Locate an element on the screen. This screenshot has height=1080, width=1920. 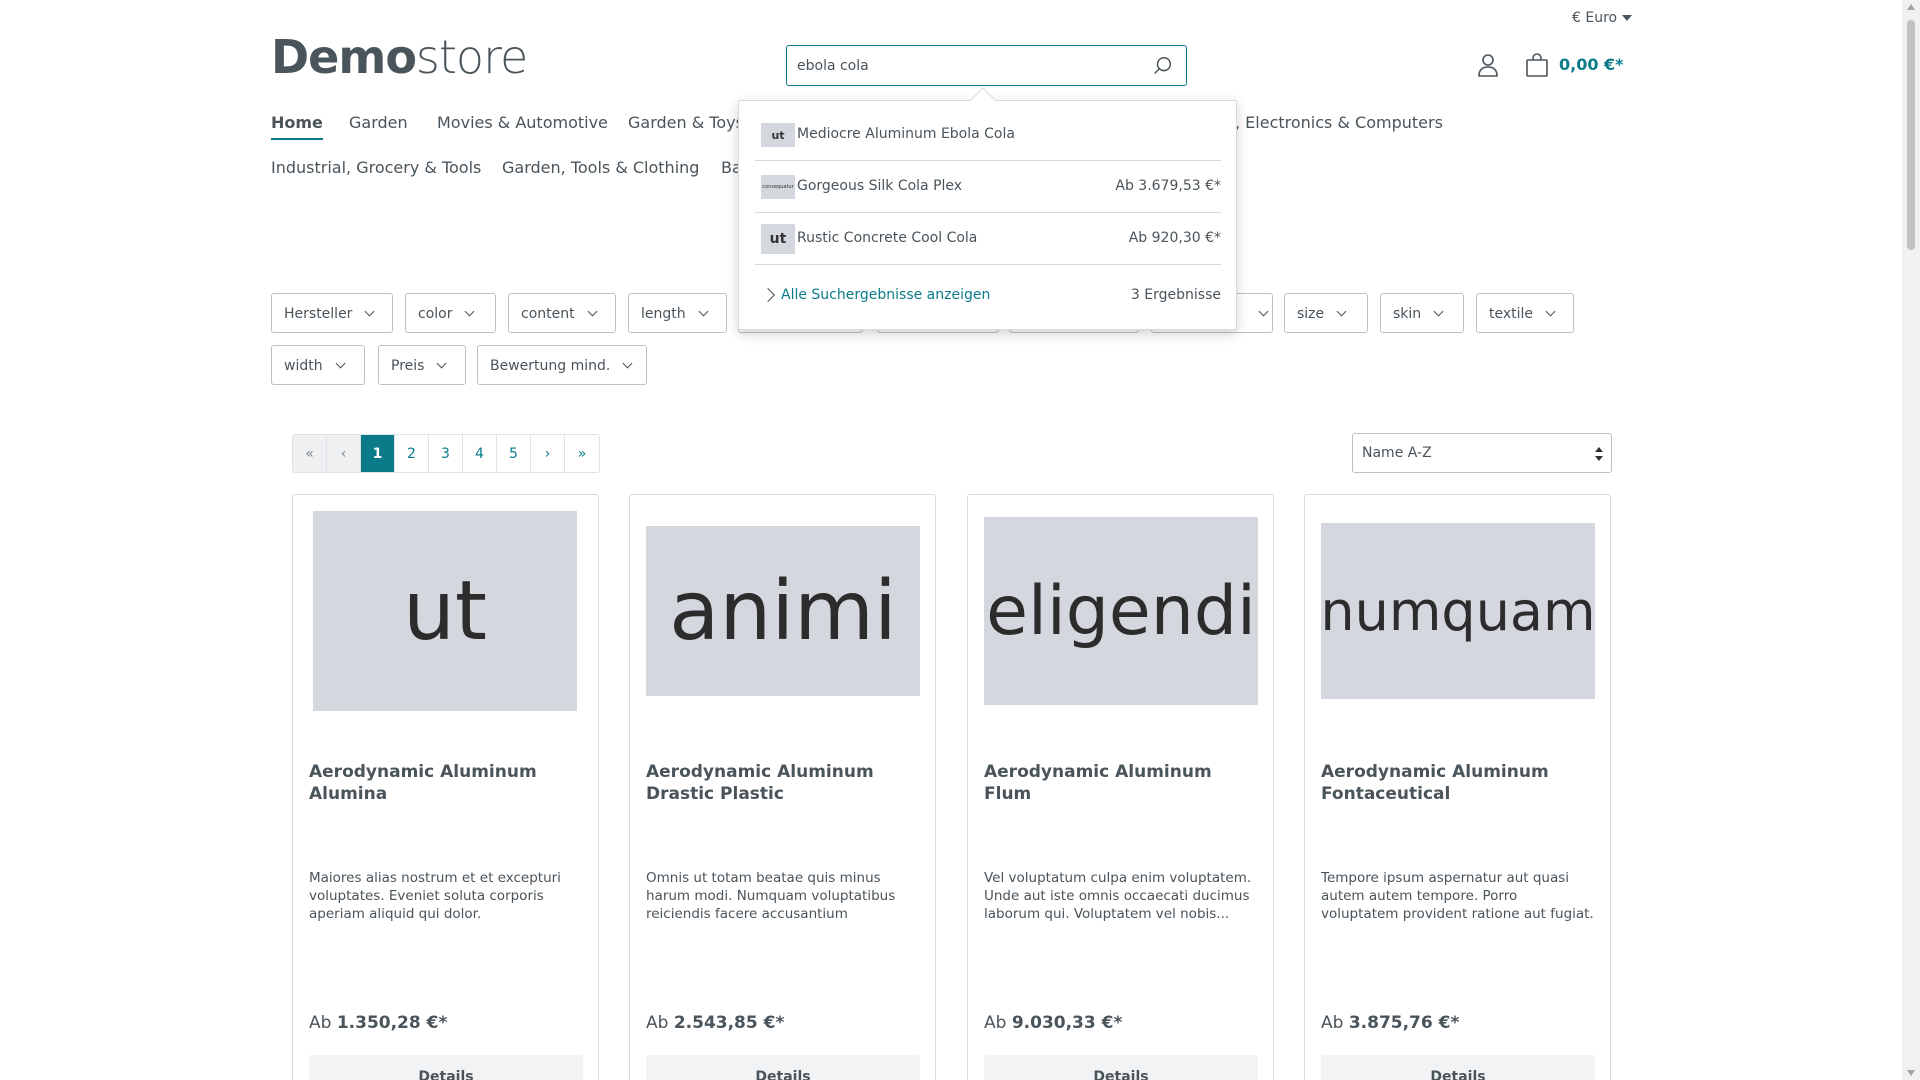
pagination-prev-button: ‹ is located at coordinates (344, 453).